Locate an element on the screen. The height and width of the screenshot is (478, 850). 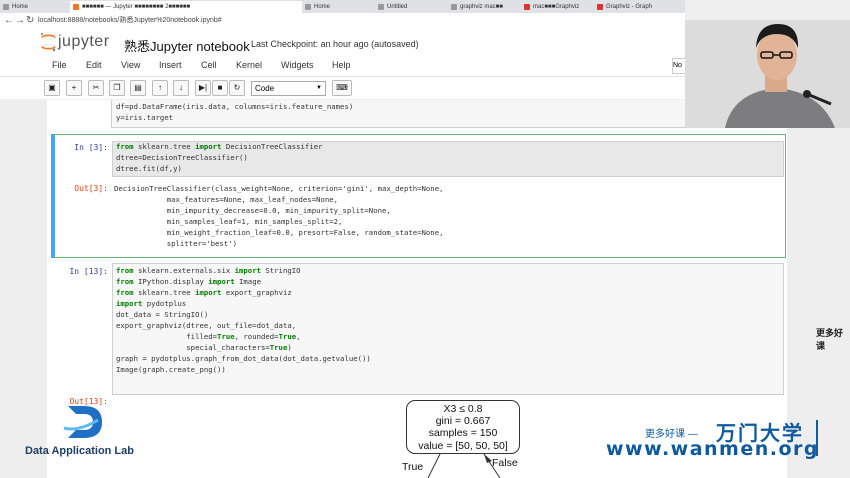
tree-arrow-icon is located at coordinates (488, 458).